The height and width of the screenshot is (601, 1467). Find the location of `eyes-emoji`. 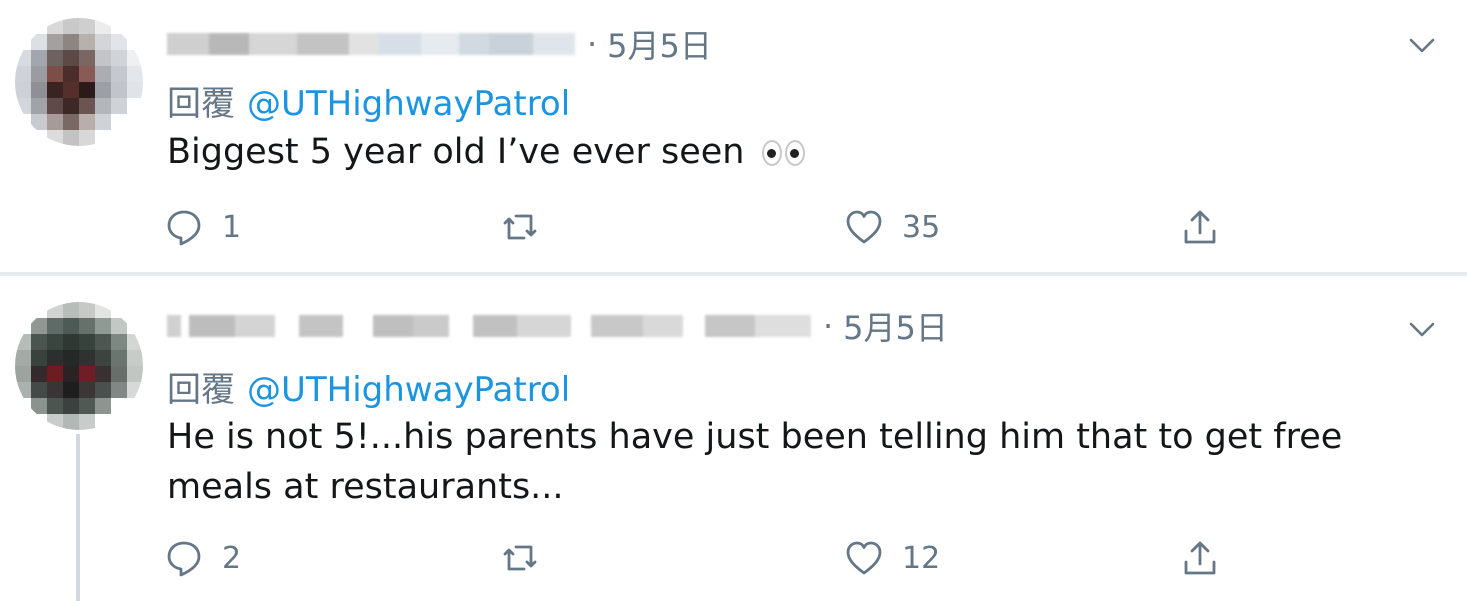

eyes-emoji is located at coordinates (783, 153).